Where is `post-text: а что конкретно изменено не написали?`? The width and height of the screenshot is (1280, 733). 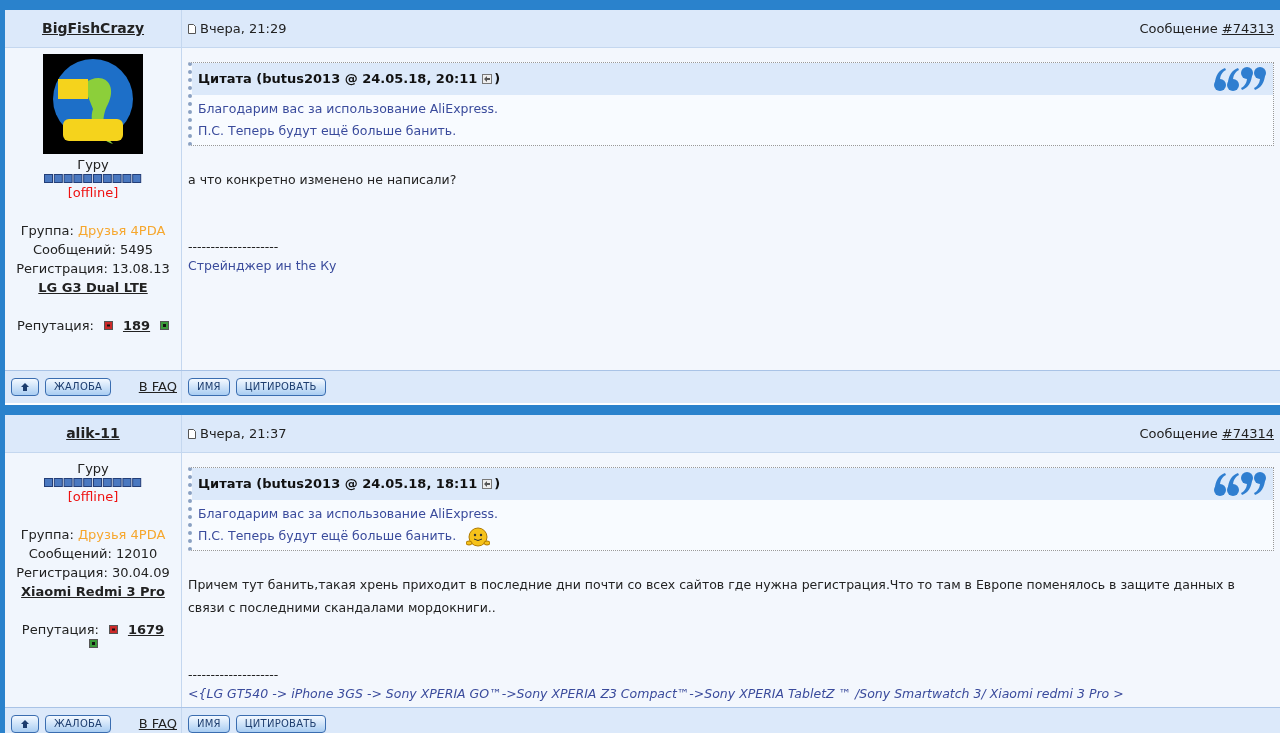
post-text: а что конкретно изменено не написали? is located at coordinates (323, 180).